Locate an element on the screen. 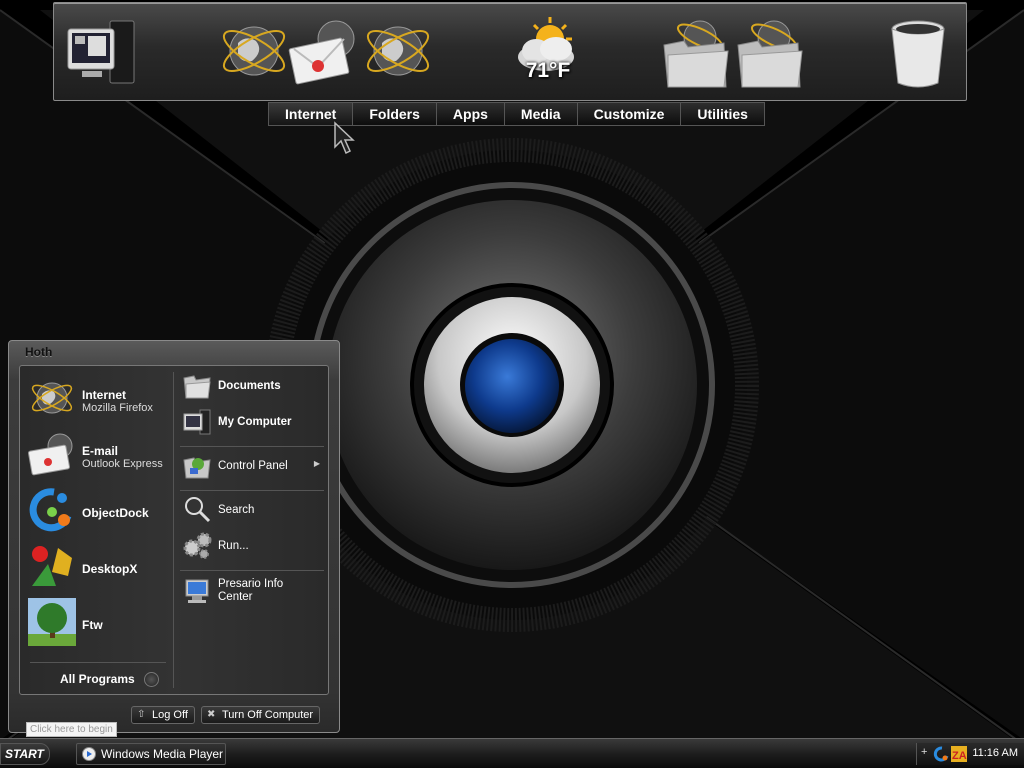 Image resolution: width=1024 pixels, height=768 pixels. all-programs-arrow-icon is located at coordinates (151, 679).